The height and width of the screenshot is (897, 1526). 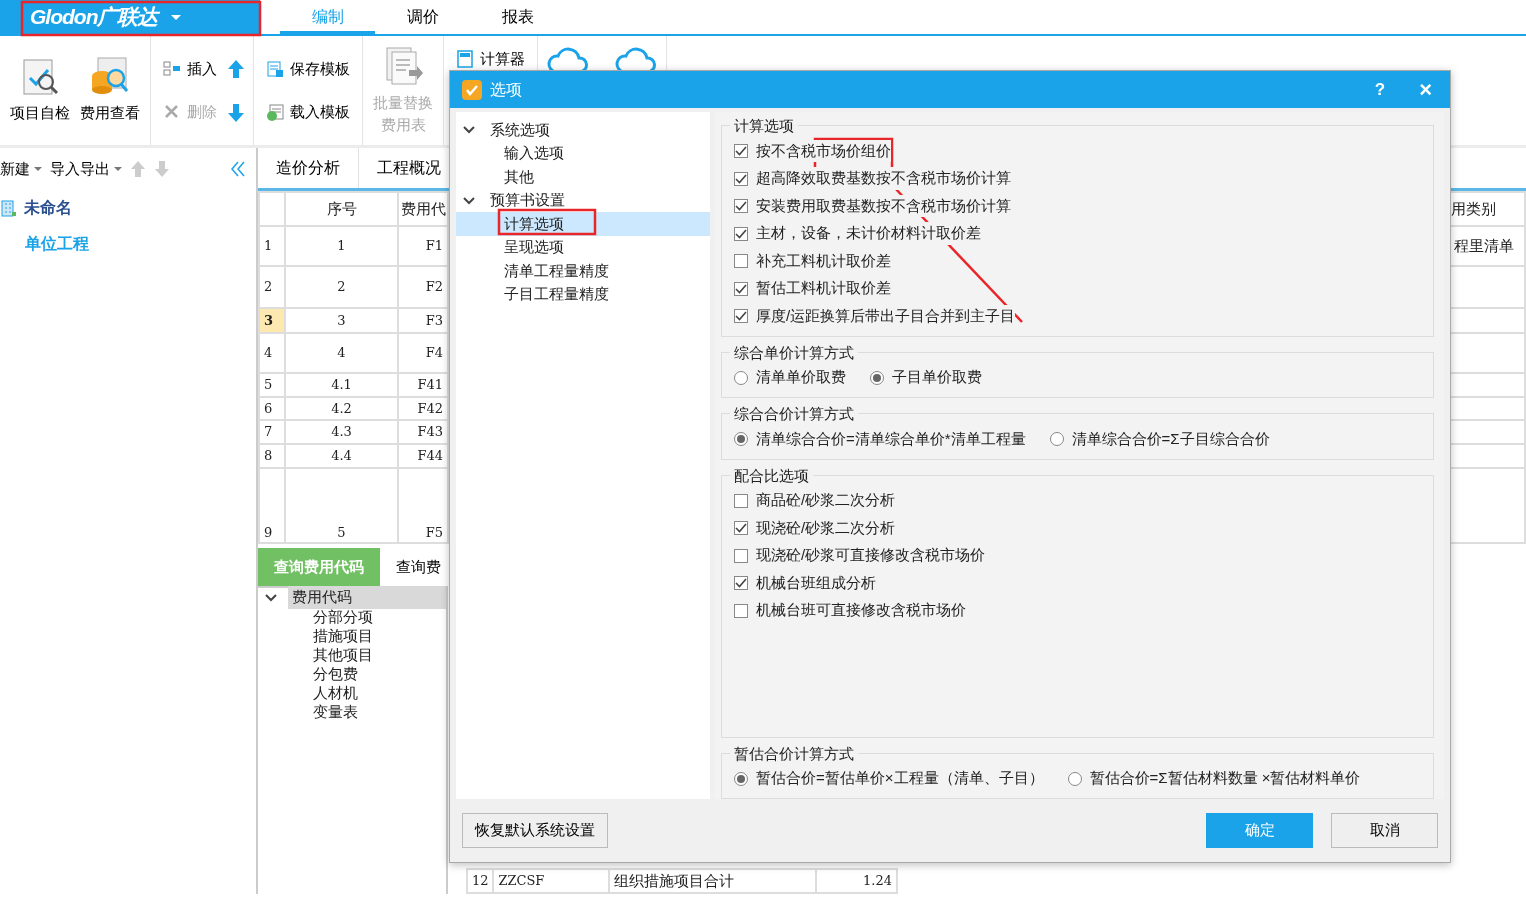 I want to click on tree-item: 措施项目, so click(x=343, y=635).